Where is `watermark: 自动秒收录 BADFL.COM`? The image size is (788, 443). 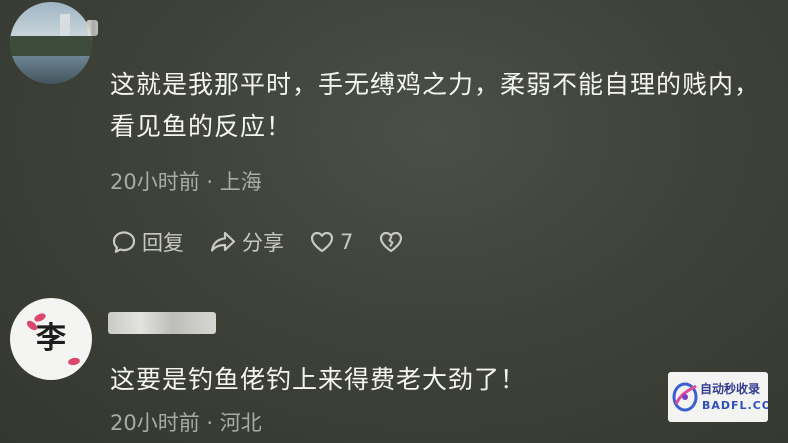
watermark: 自动秒收录 BADFL.COM is located at coordinates (718, 397).